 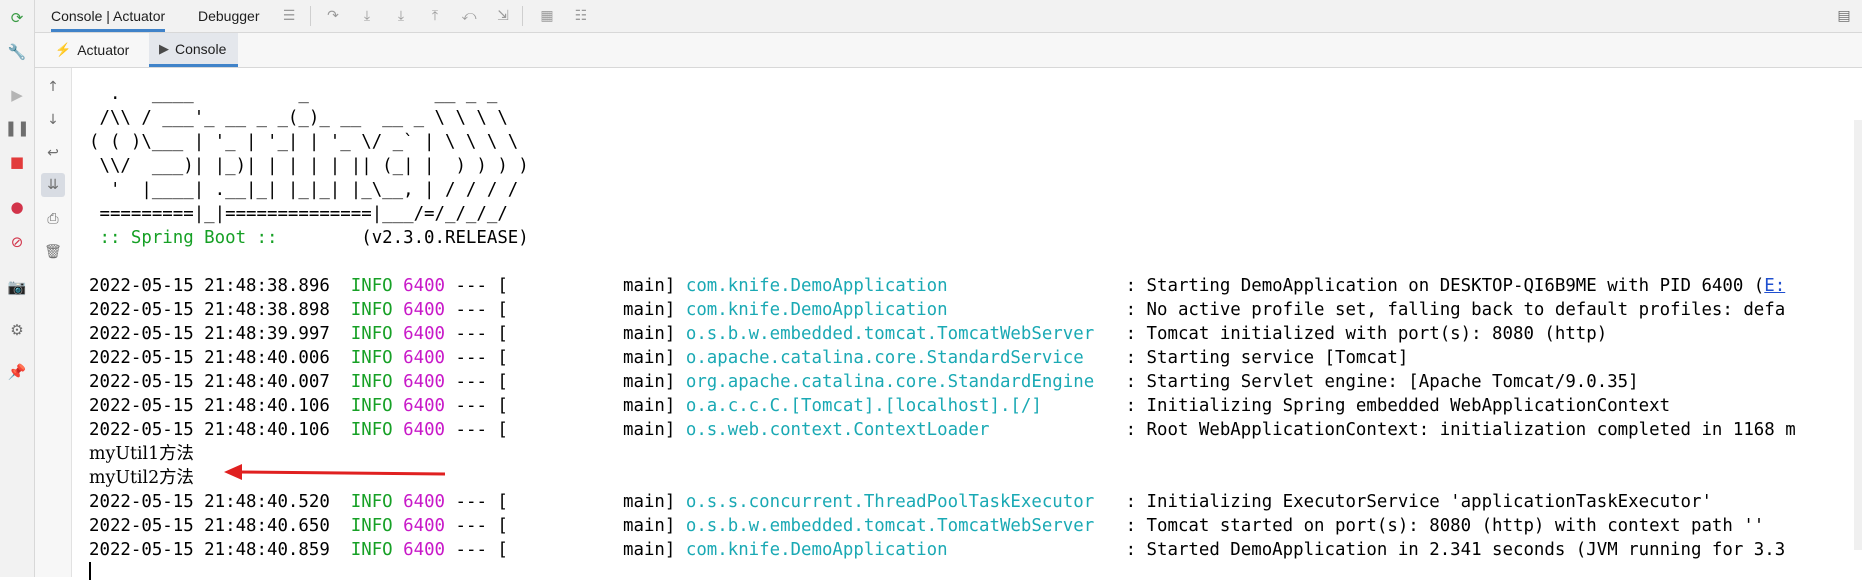 I want to click on log-timestamp: 2022-05-15 21:48:40.859, so click(x=209, y=550).